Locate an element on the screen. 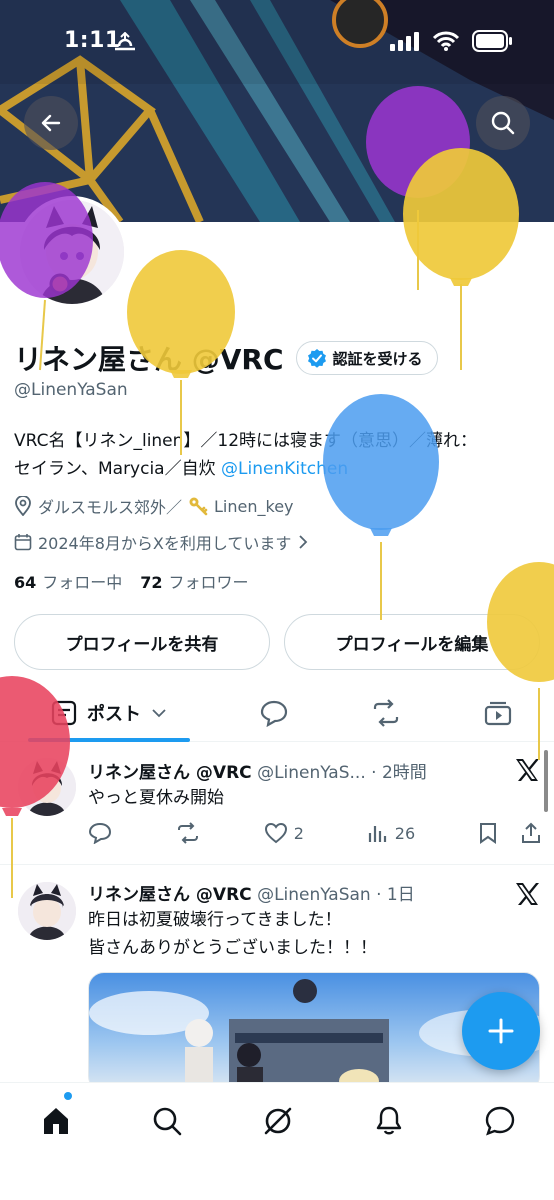  tab-posts: ポスト is located at coordinates (109, 713).